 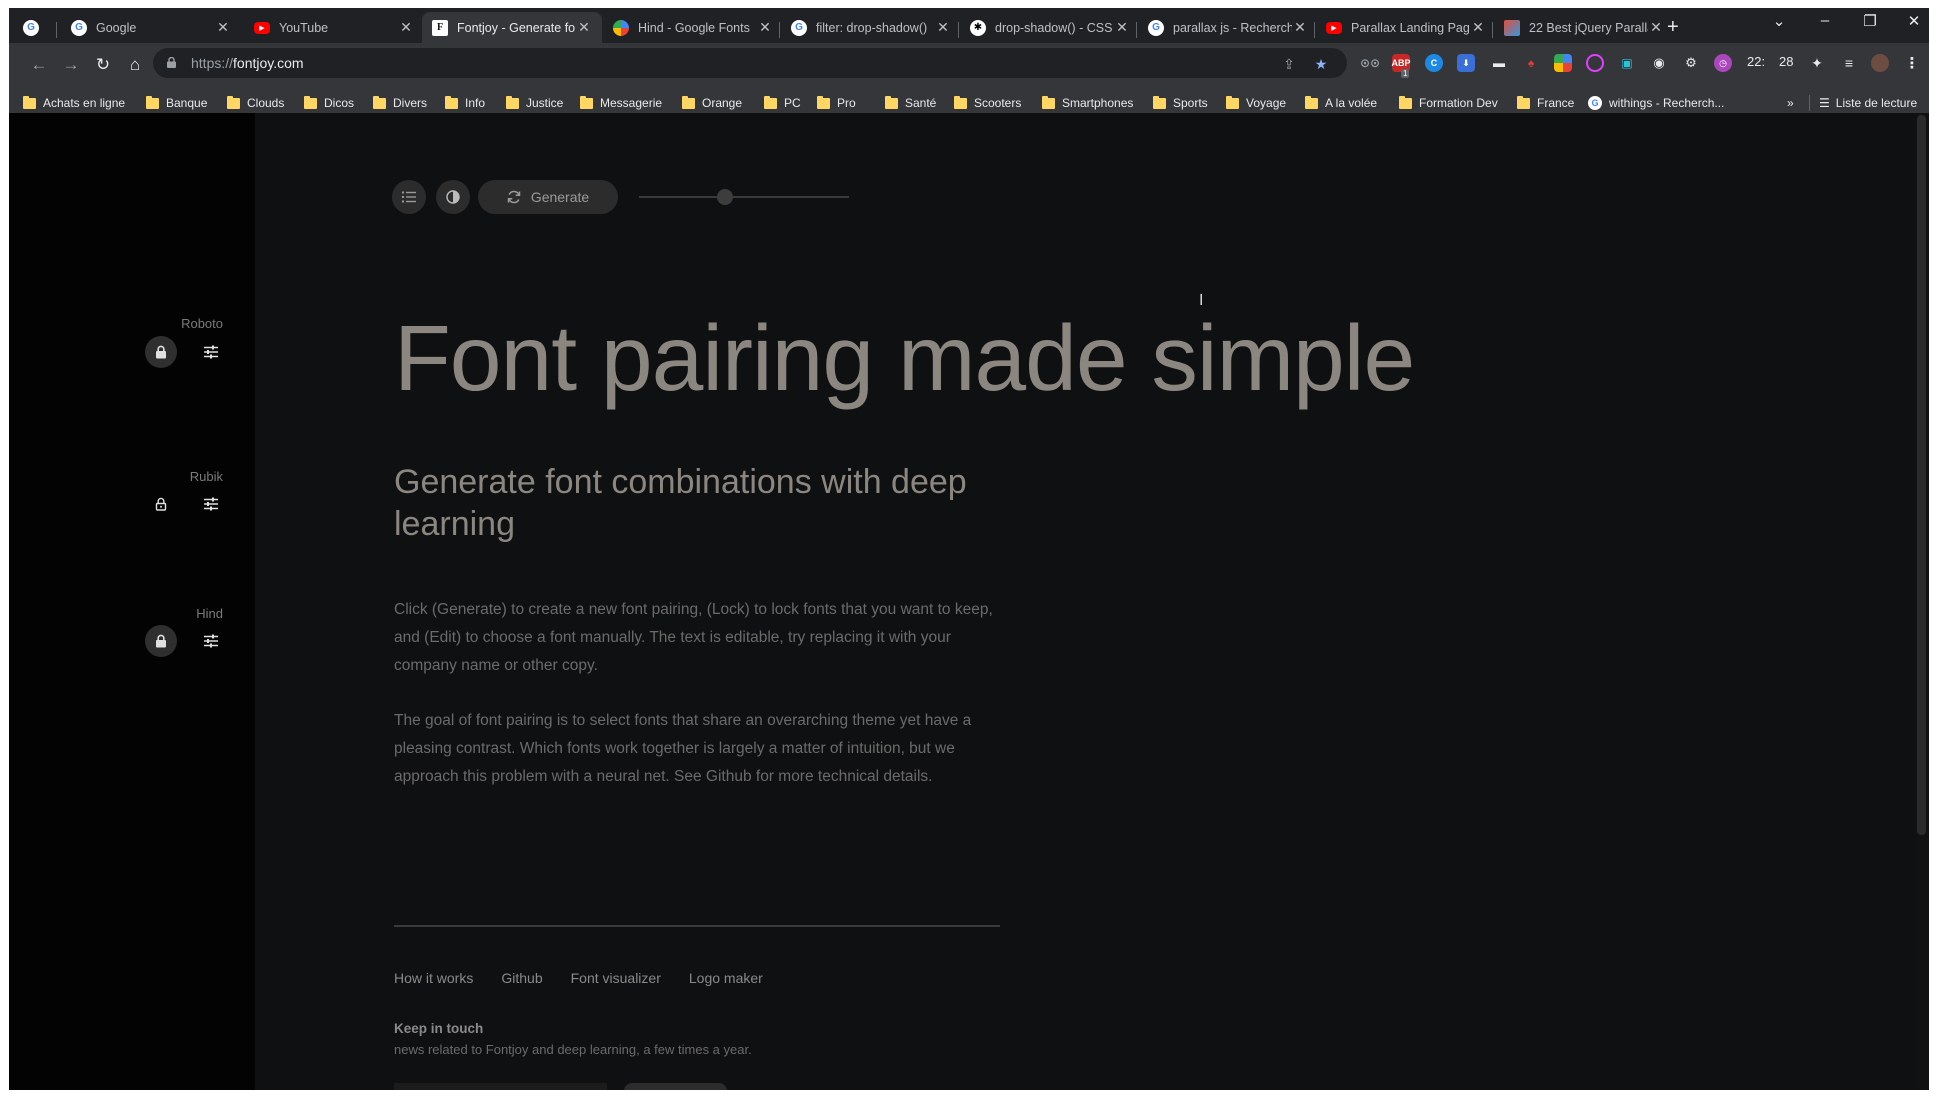 I want to click on tab-drop-shadow-css: ✱ drop-shadow() - CSS ✕, so click(x=1050, y=27).